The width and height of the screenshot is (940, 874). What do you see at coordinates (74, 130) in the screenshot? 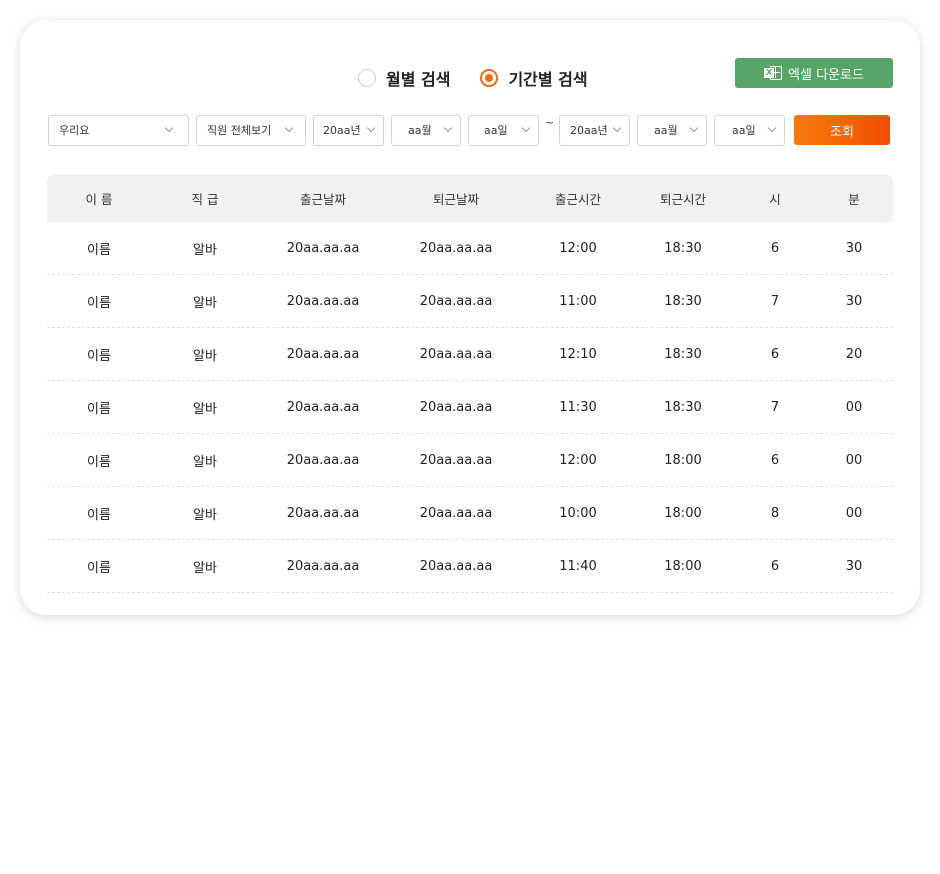
I see `store-select-value: 우리요` at bounding box center [74, 130].